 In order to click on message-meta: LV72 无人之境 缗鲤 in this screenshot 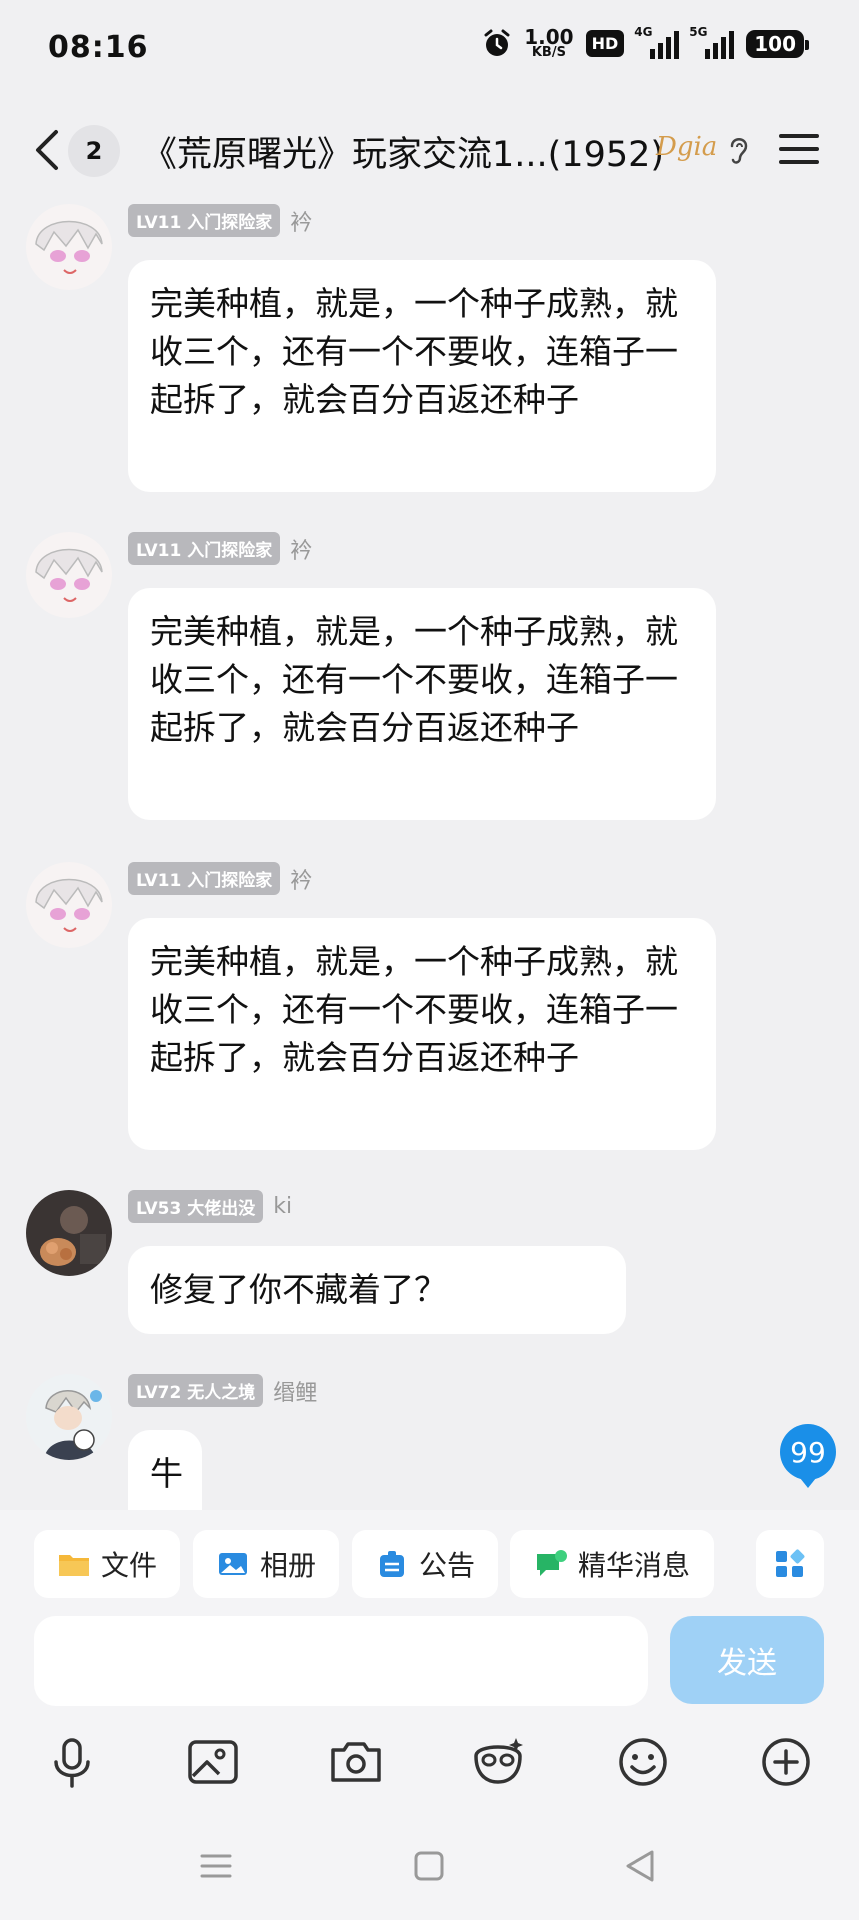, I will do `click(222, 1390)`.